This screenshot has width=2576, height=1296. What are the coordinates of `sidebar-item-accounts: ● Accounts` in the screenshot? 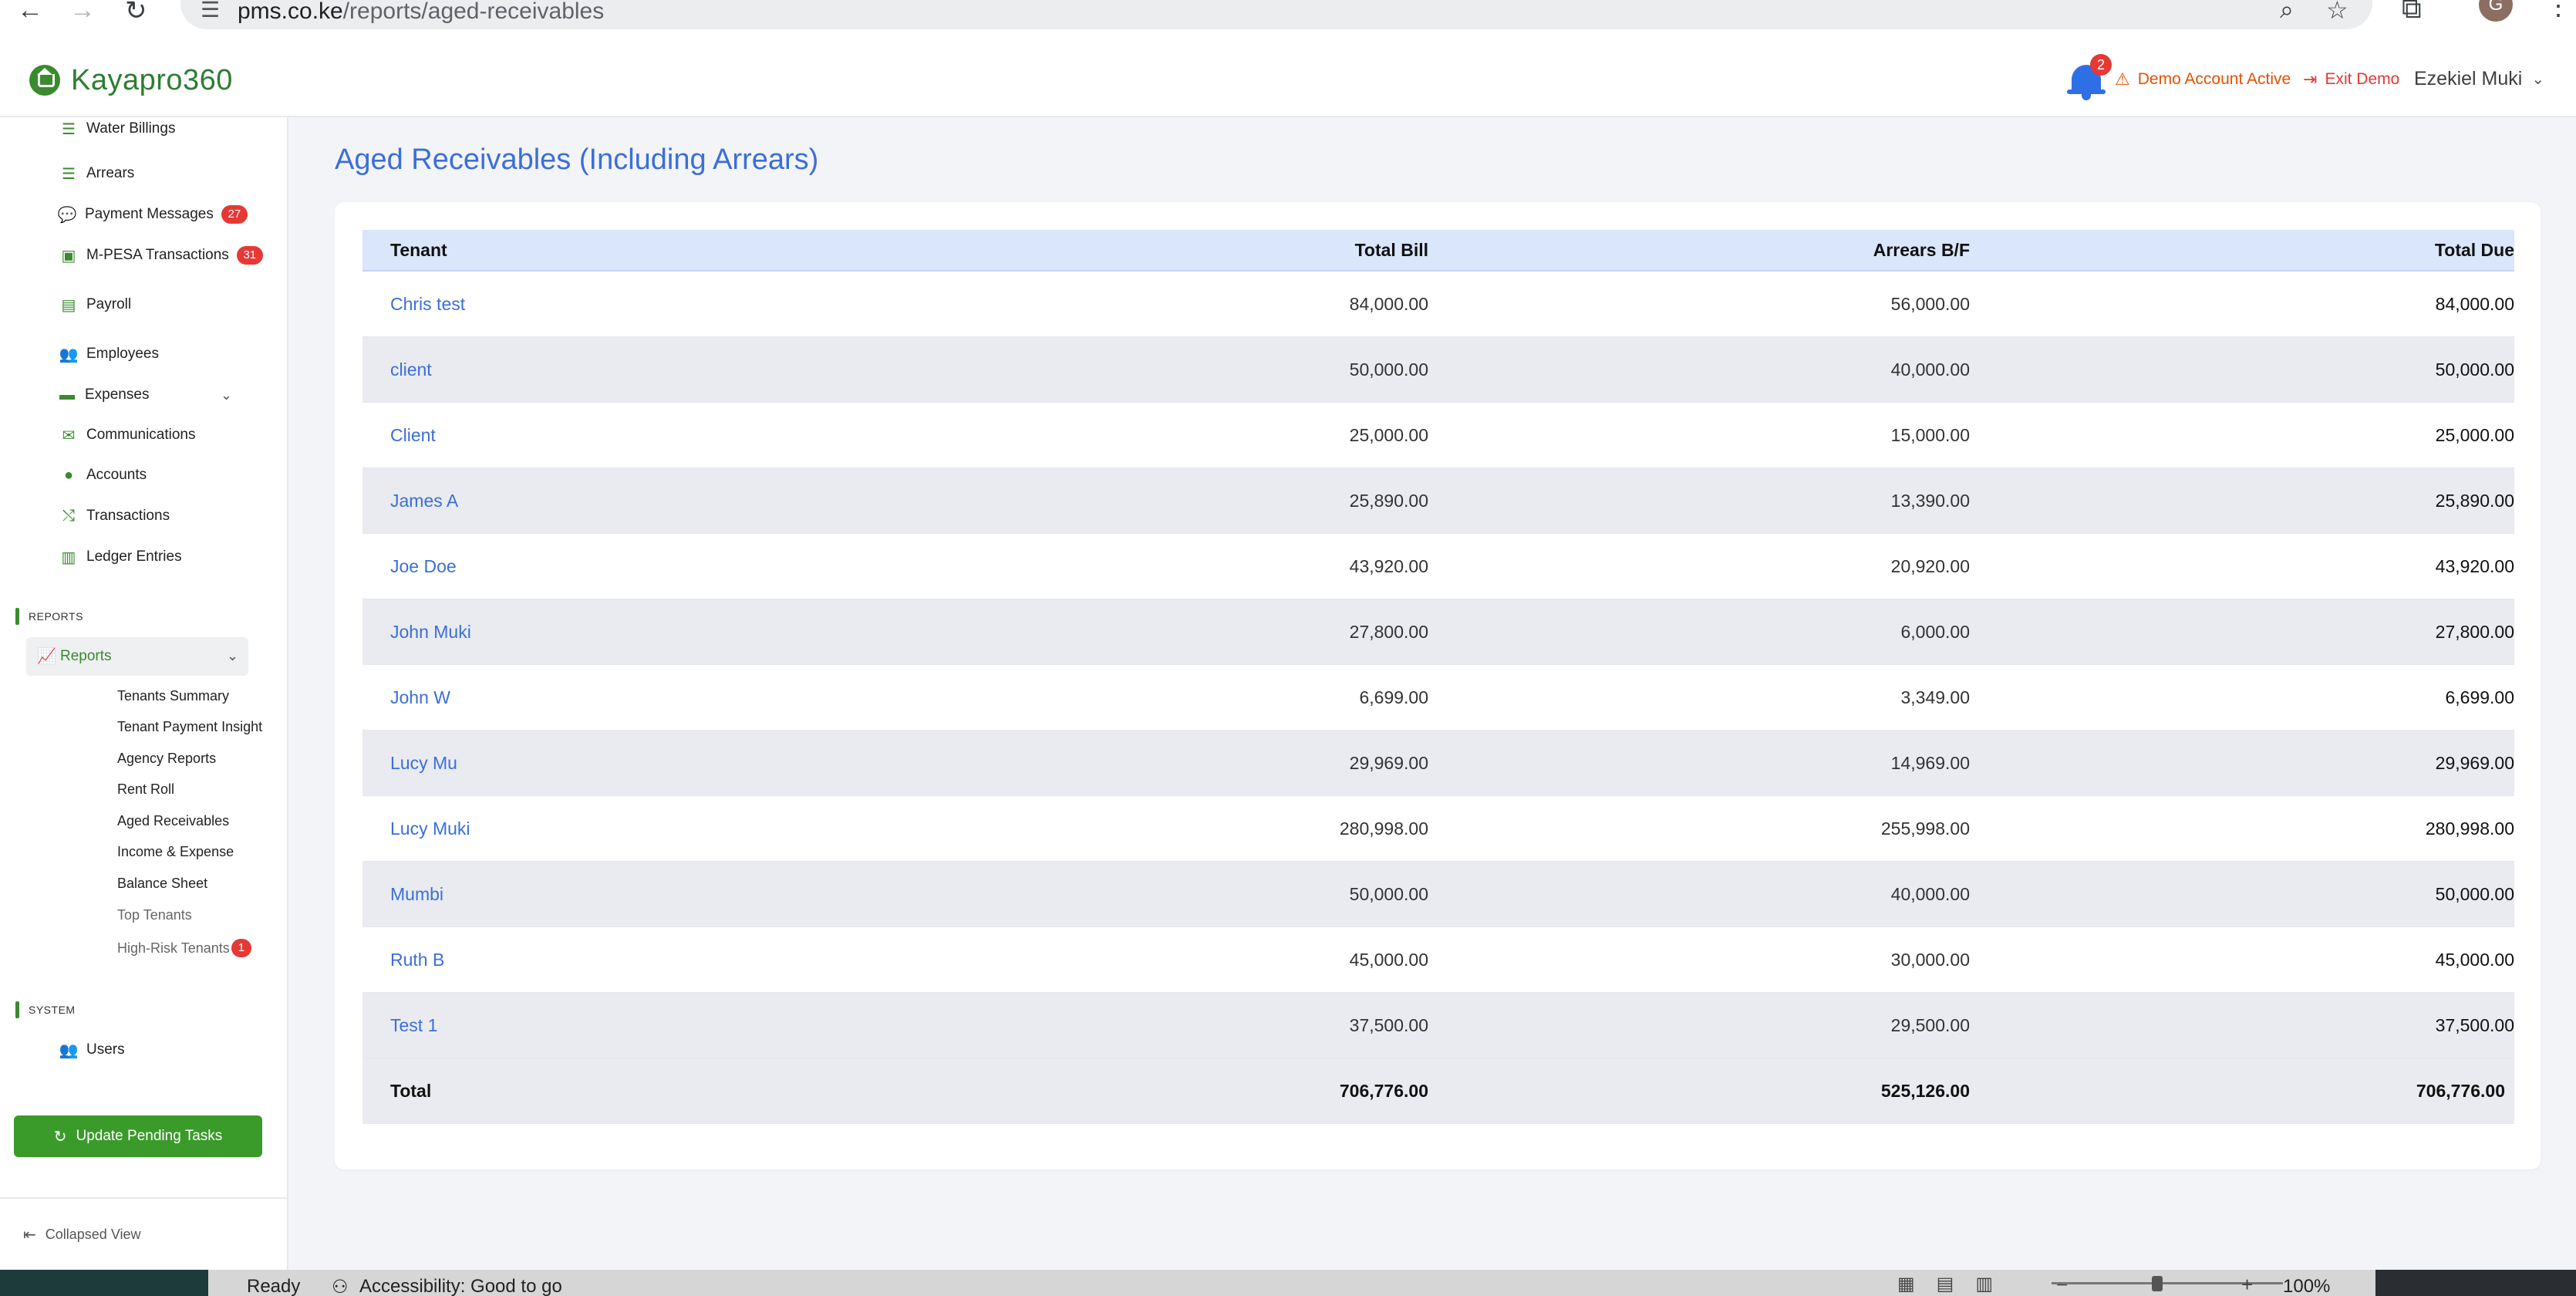 It's located at (103, 476).